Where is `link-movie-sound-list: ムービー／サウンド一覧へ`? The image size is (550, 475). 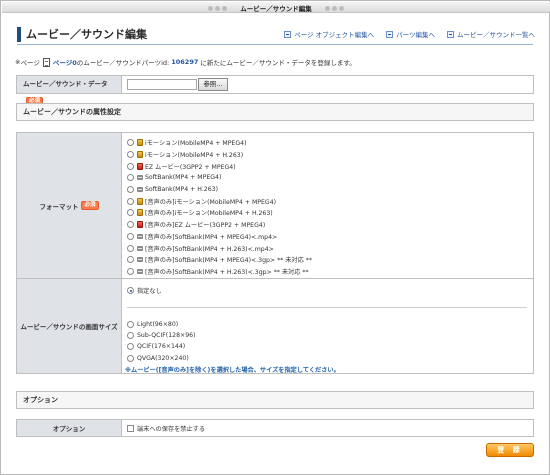 link-movie-sound-list: ムービー／サウンド一覧へ is located at coordinates (491, 34).